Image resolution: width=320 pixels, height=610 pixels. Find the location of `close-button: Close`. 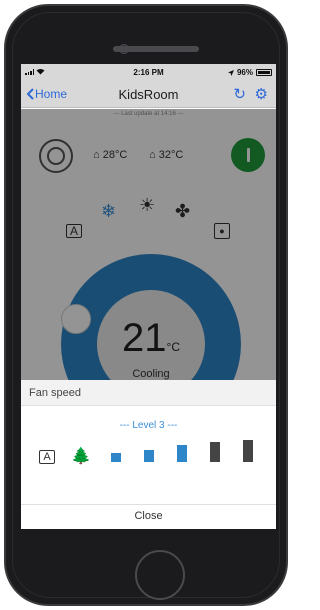

close-button: Close is located at coordinates (148, 516).